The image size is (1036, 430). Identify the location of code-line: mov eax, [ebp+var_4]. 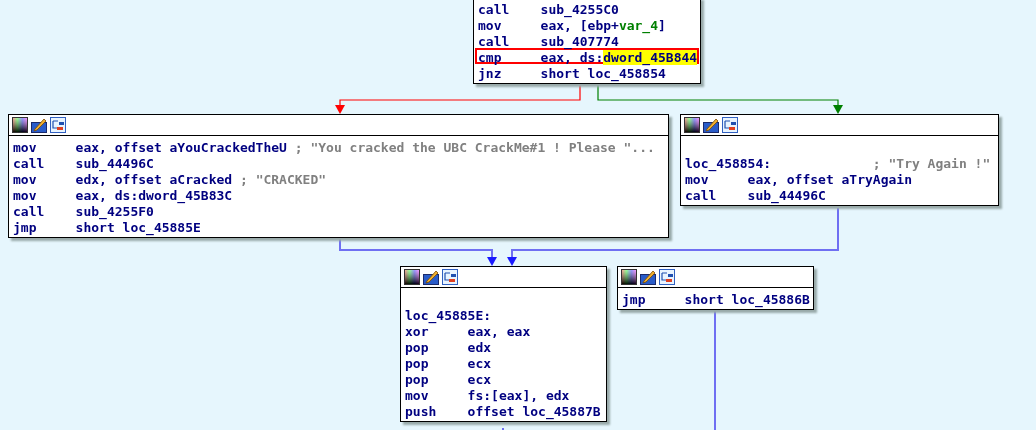
(572, 25).